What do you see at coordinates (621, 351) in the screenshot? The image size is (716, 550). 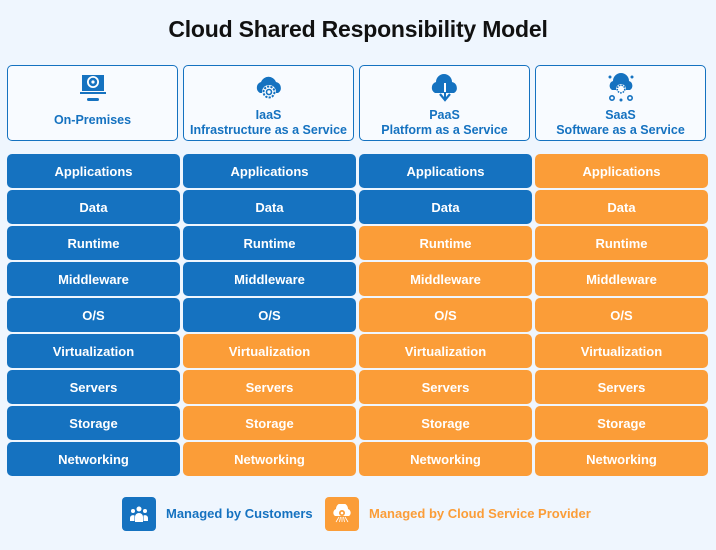 I see `cell-saas-virtualization: Virtualization` at bounding box center [621, 351].